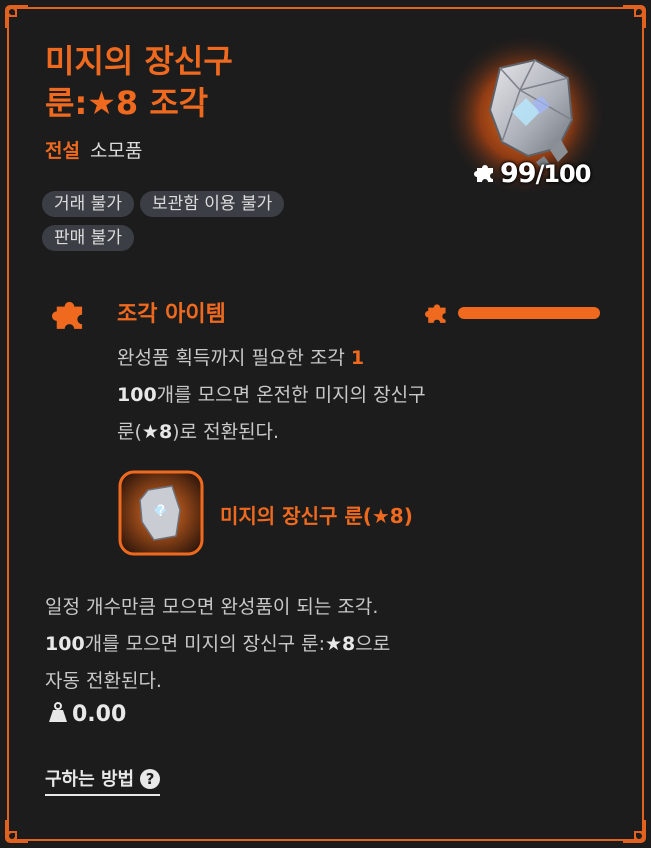  What do you see at coordinates (150, 779) in the screenshot?
I see `help-icon: ?` at bounding box center [150, 779].